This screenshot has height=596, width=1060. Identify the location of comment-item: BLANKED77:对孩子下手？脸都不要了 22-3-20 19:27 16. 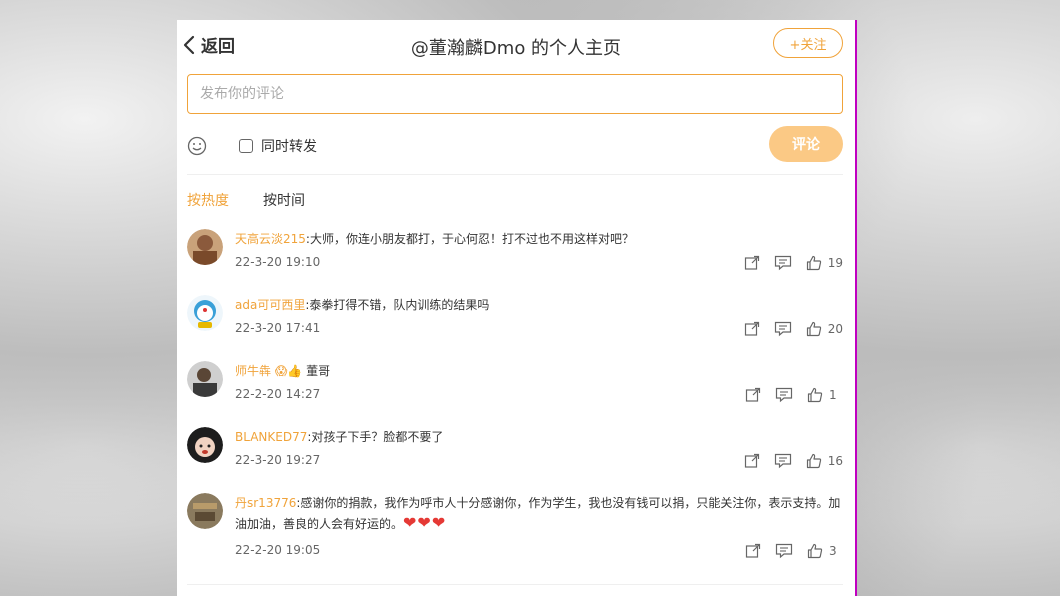
(515, 456).